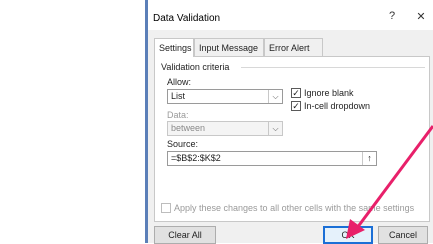 Image resolution: width=433 pixels, height=244 pixels. Describe the element at coordinates (389, 182) in the screenshot. I see `annotation-arrow` at that location.